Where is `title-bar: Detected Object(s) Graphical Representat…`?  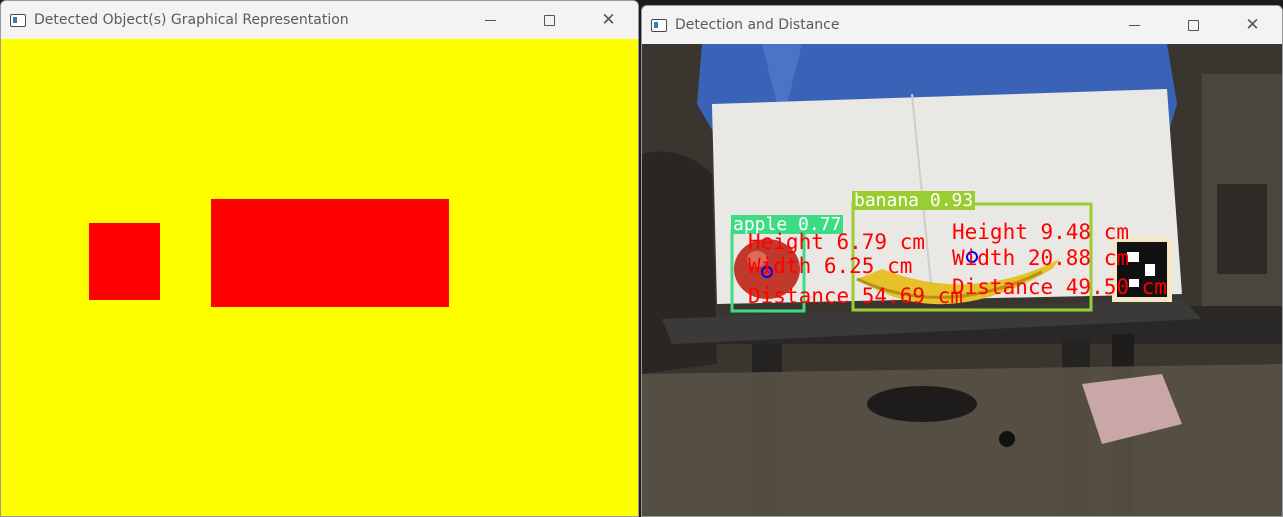
title-bar: Detected Object(s) Graphical Representat… is located at coordinates (319, 20).